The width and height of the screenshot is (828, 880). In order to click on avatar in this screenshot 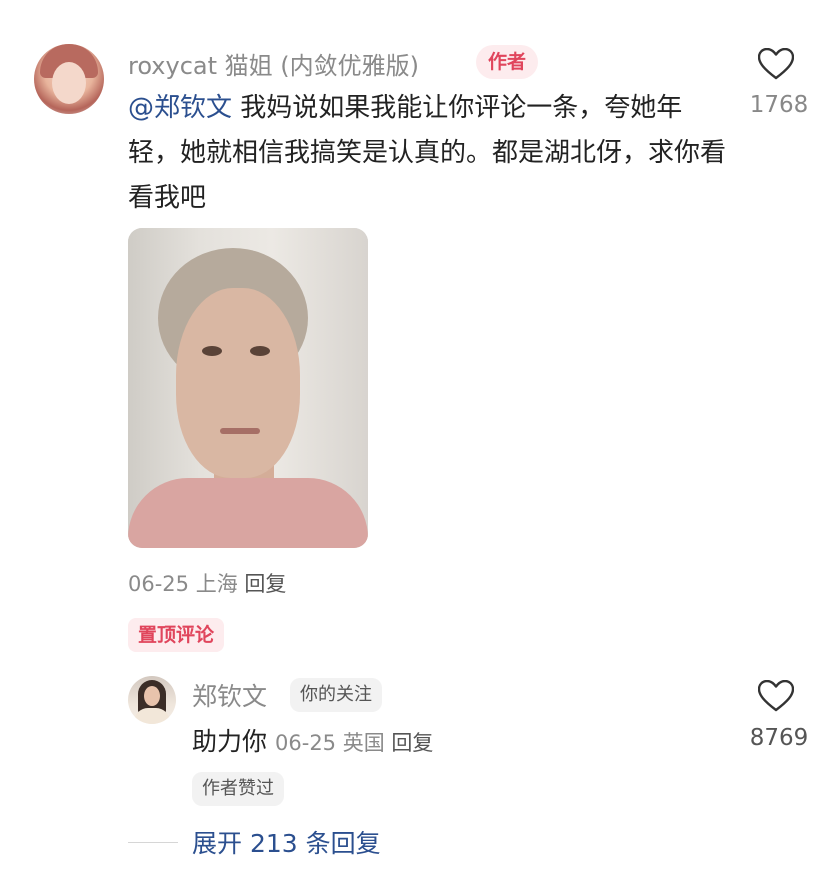, I will do `click(69, 79)`.